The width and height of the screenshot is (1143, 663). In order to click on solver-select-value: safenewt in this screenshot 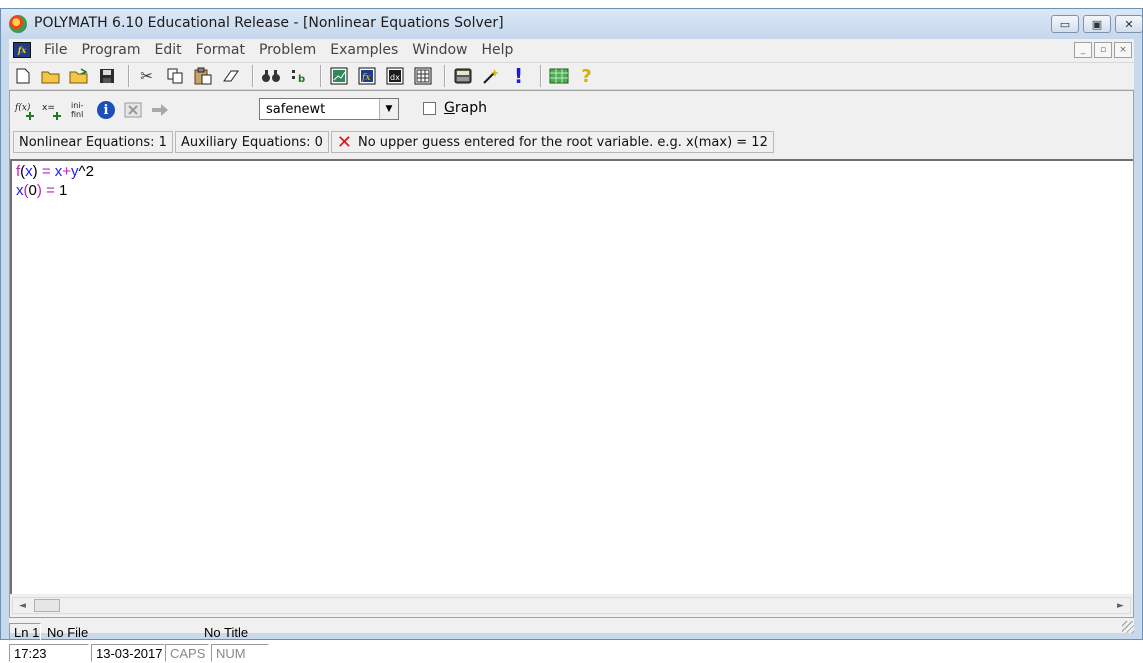, I will do `click(296, 109)`.